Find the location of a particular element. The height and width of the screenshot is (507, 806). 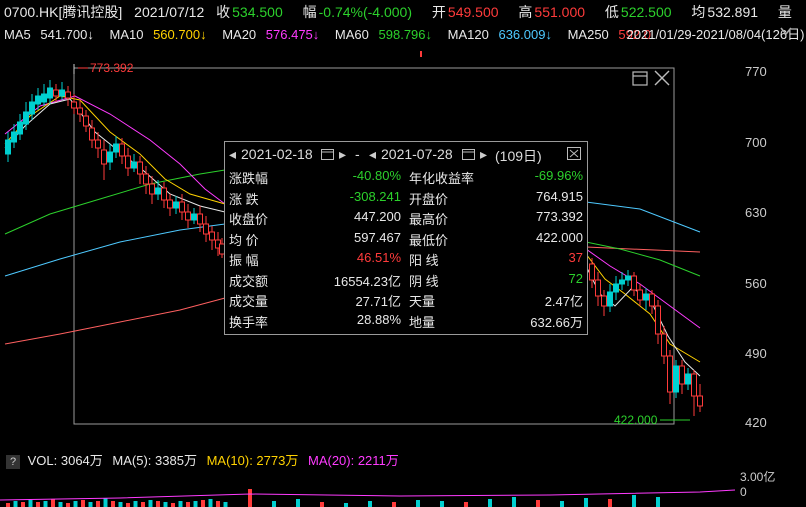

change-label: 幅 -0.74%(-4.000) is located at coordinates (357, 12).